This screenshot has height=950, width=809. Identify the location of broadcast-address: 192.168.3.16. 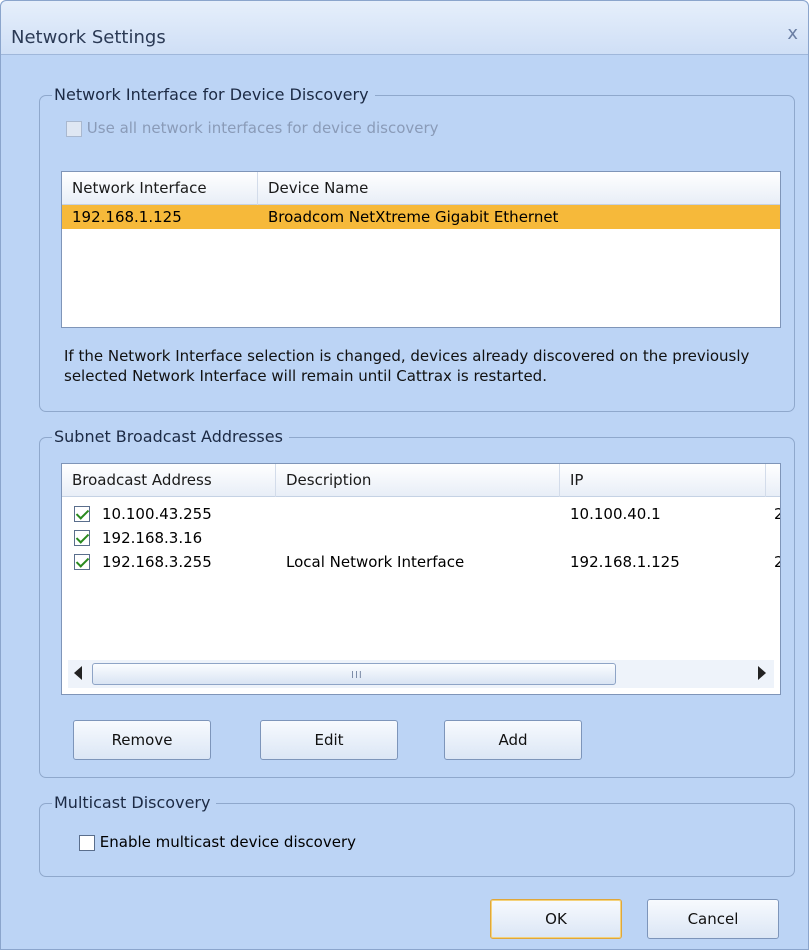
(152, 538).